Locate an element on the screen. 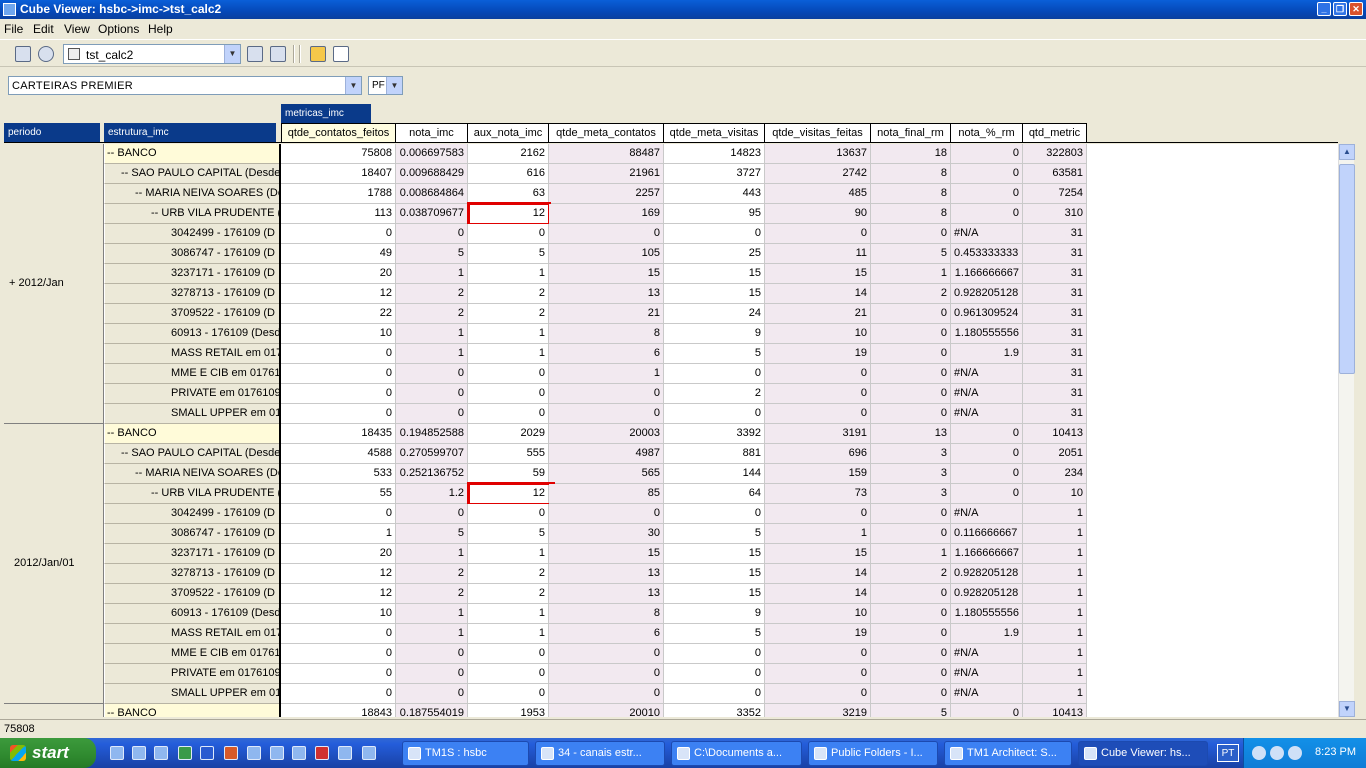  title-dimension-pf: PF ▼ is located at coordinates (385, 85).